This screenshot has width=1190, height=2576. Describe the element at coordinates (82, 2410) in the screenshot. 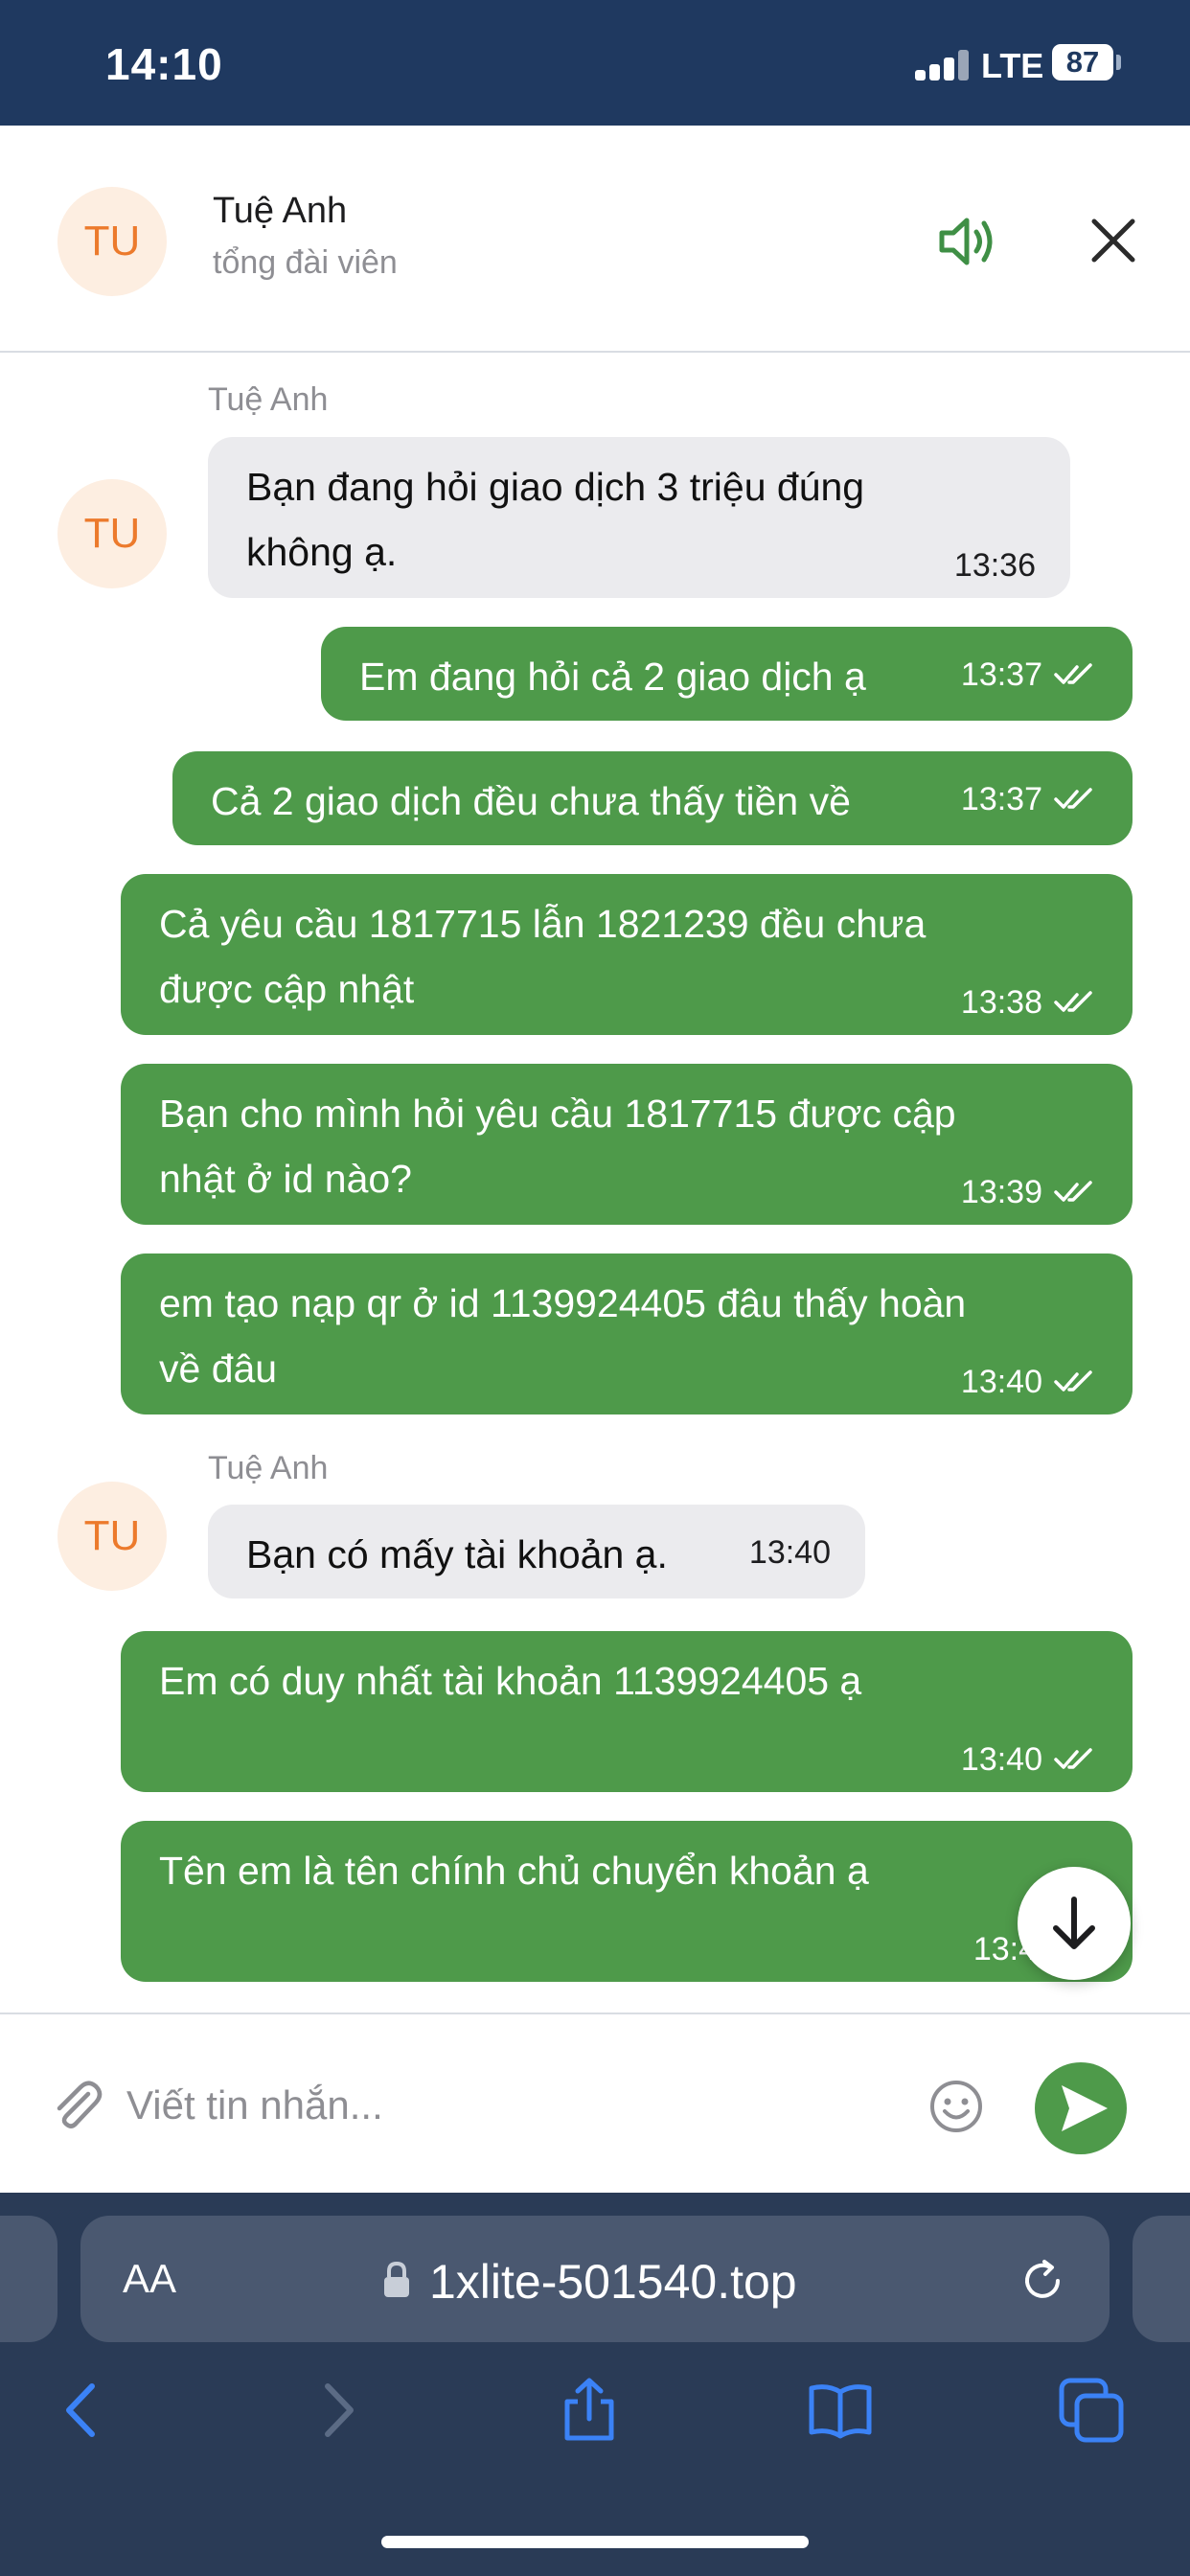

I see `back-icon` at that location.